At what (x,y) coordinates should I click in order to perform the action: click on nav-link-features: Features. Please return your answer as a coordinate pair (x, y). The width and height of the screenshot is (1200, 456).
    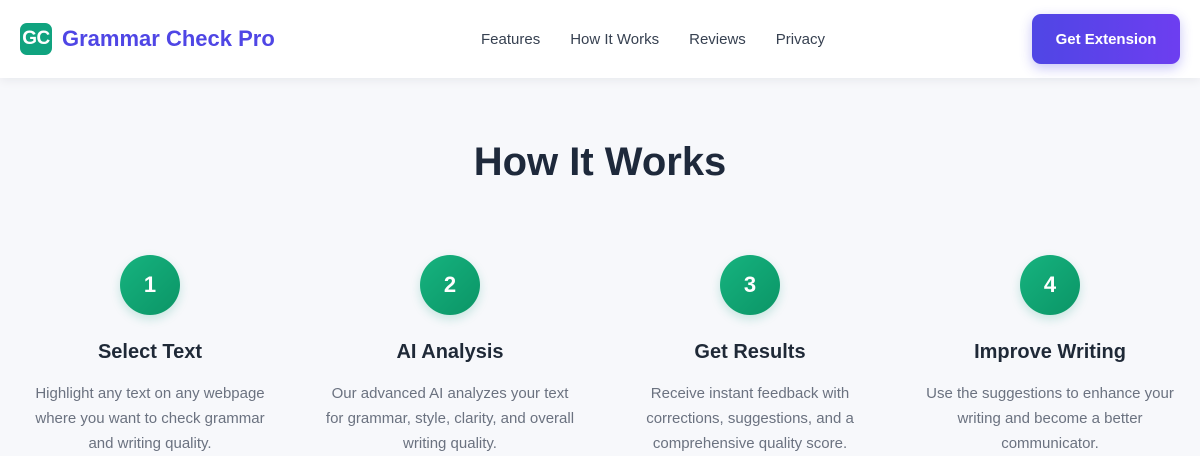
    Looking at the image, I should click on (510, 39).